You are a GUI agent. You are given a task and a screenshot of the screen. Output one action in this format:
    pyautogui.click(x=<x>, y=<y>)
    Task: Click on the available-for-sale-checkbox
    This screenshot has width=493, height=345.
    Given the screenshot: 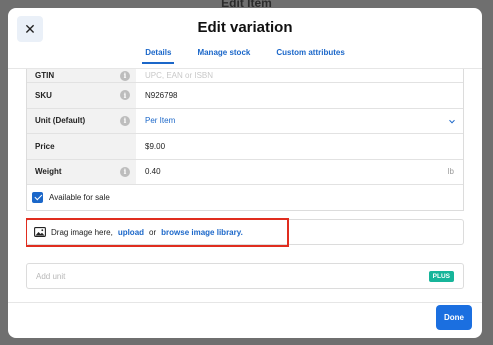 What is the action you would take?
    pyautogui.click(x=37, y=197)
    